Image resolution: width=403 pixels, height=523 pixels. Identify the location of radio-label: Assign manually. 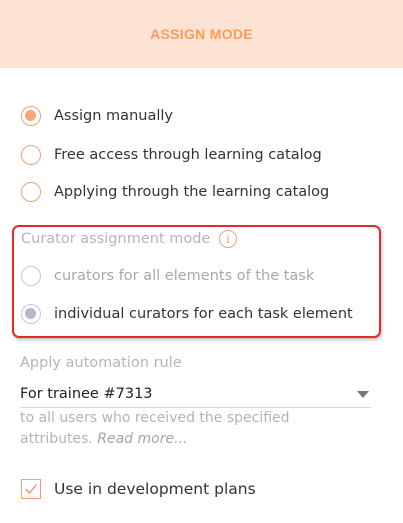
(113, 116).